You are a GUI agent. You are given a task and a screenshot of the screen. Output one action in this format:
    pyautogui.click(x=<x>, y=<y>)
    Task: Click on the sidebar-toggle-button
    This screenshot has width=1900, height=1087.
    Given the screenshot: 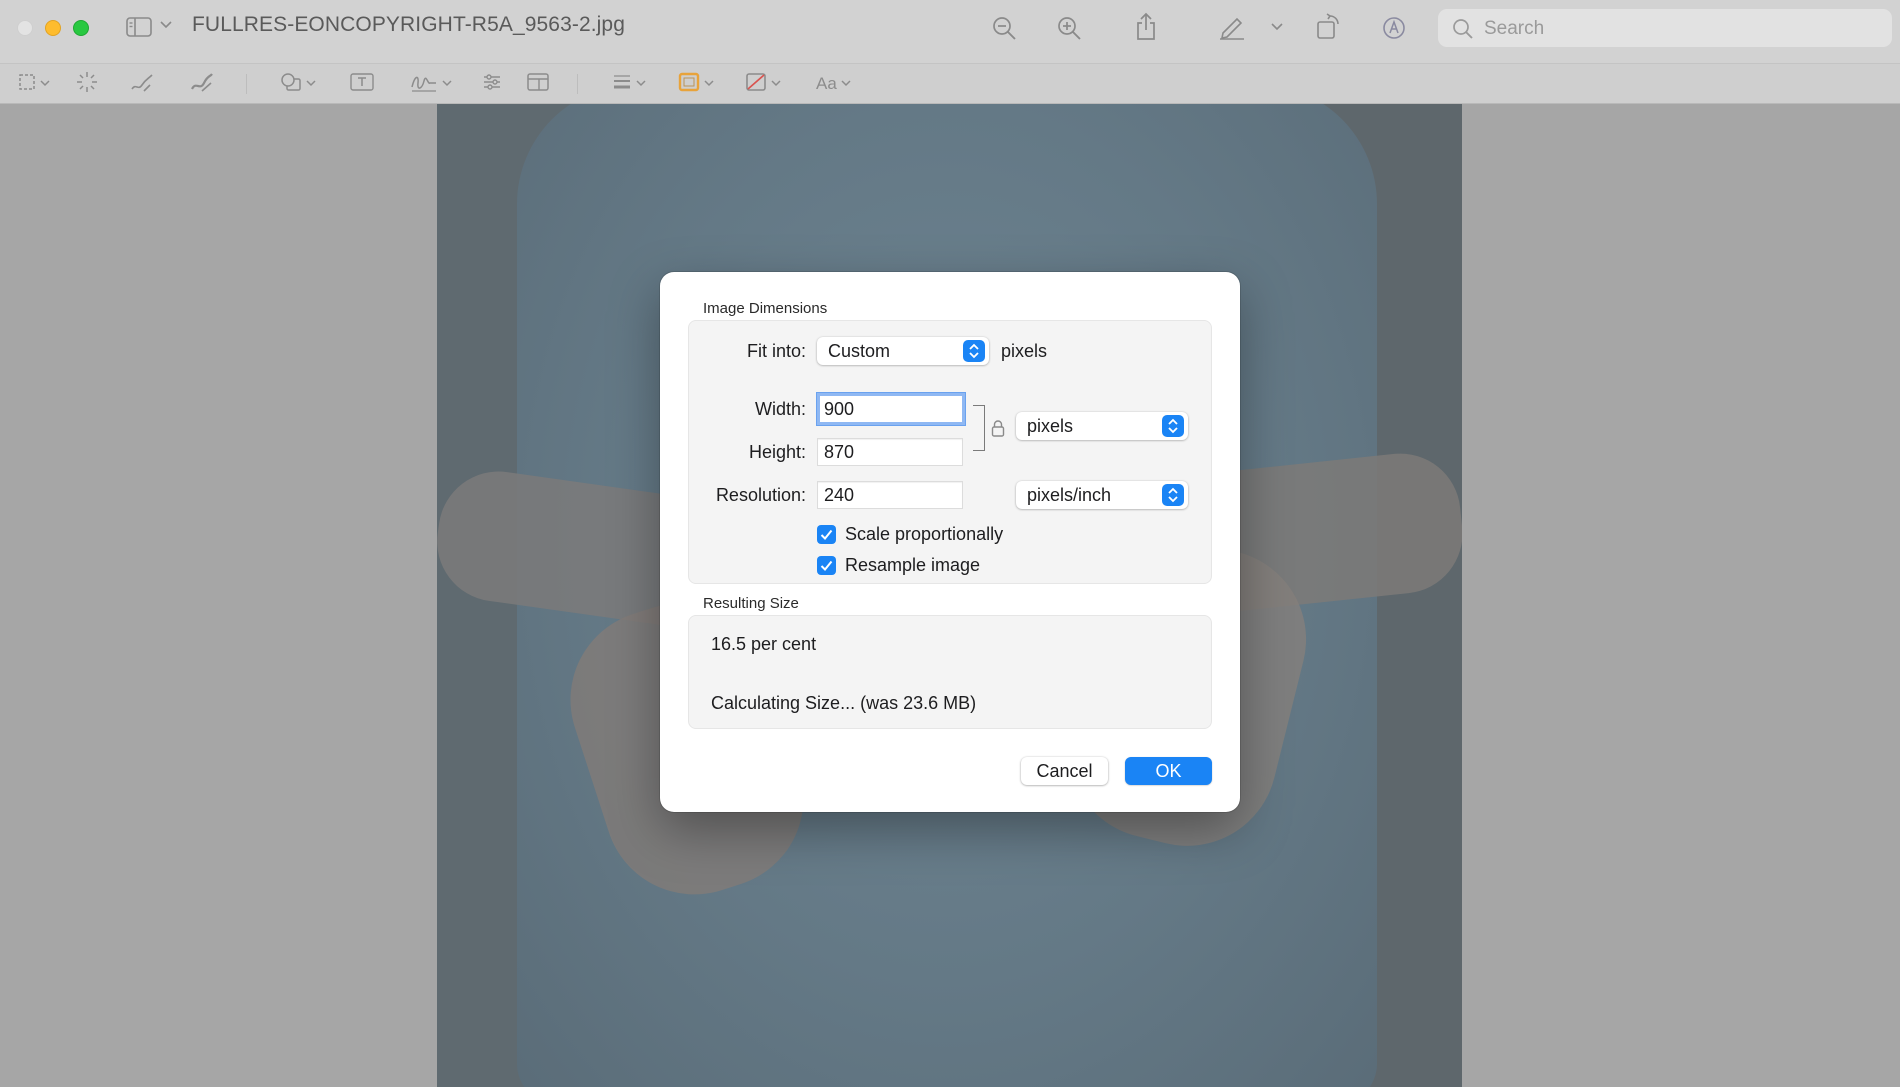 What is the action you would take?
    pyautogui.click(x=139, y=27)
    